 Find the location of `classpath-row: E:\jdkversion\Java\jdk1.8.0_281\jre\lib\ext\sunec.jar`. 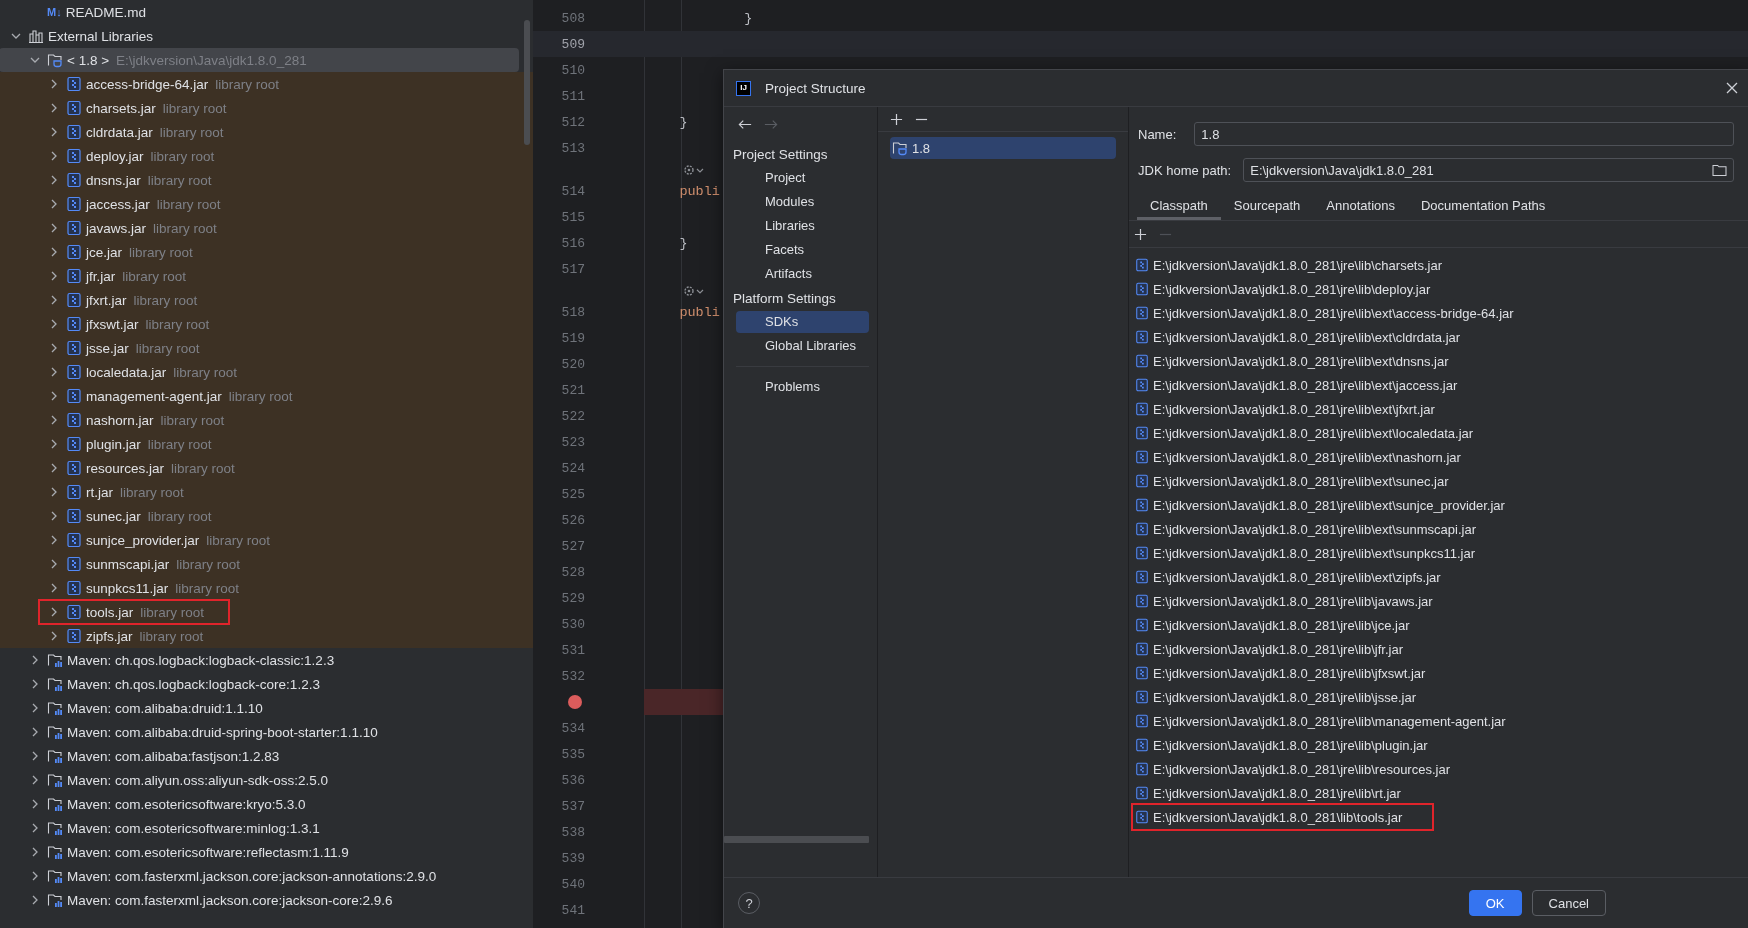

classpath-row: E:\jdkversion\Java\jdk1.8.0_281\jre\lib\ext\sunec.jar is located at coordinates (1292, 481).